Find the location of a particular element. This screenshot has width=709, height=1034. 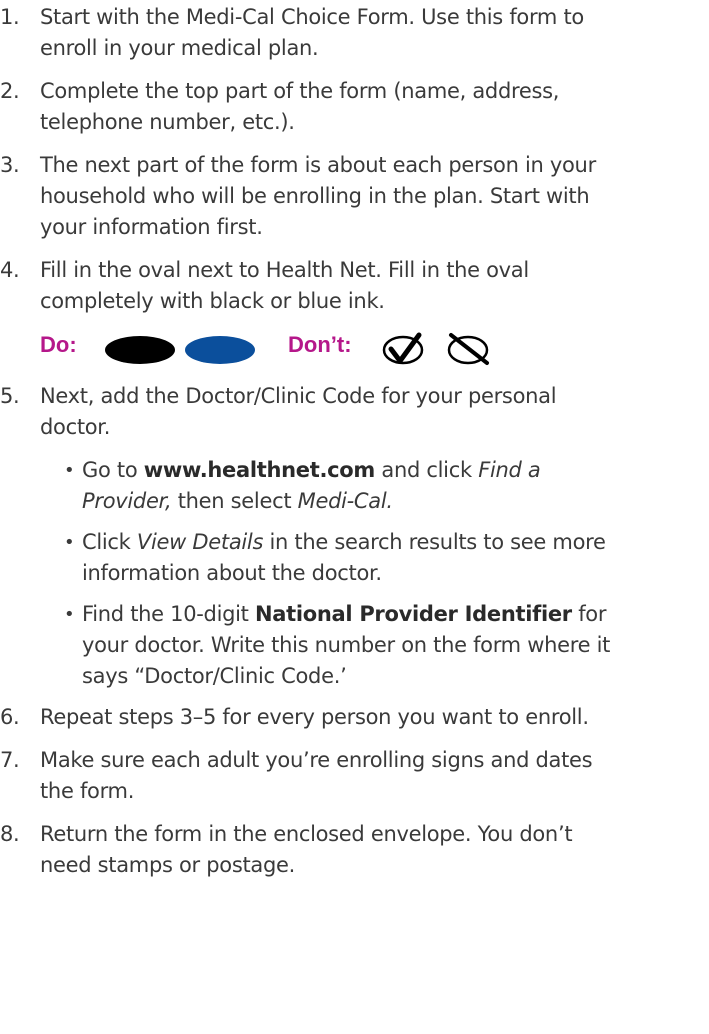

view-details-text: View Details is located at coordinates (200, 542).